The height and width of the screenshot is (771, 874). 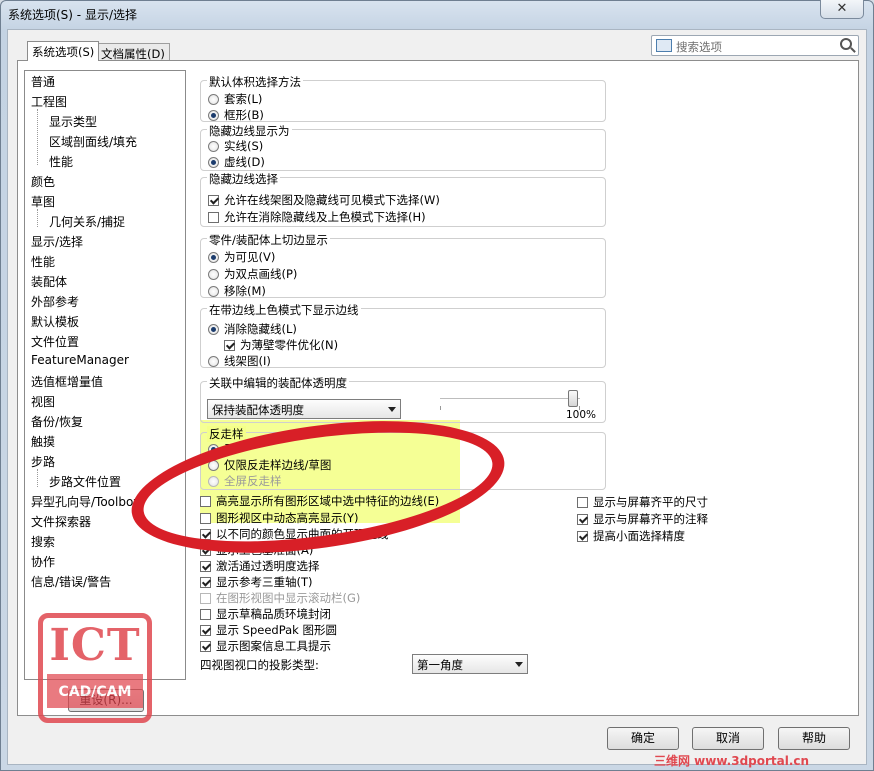 What do you see at coordinates (85, 501) in the screenshot?
I see `tree-item-hole-wizard: 异型孔向导/Toolbox` at bounding box center [85, 501].